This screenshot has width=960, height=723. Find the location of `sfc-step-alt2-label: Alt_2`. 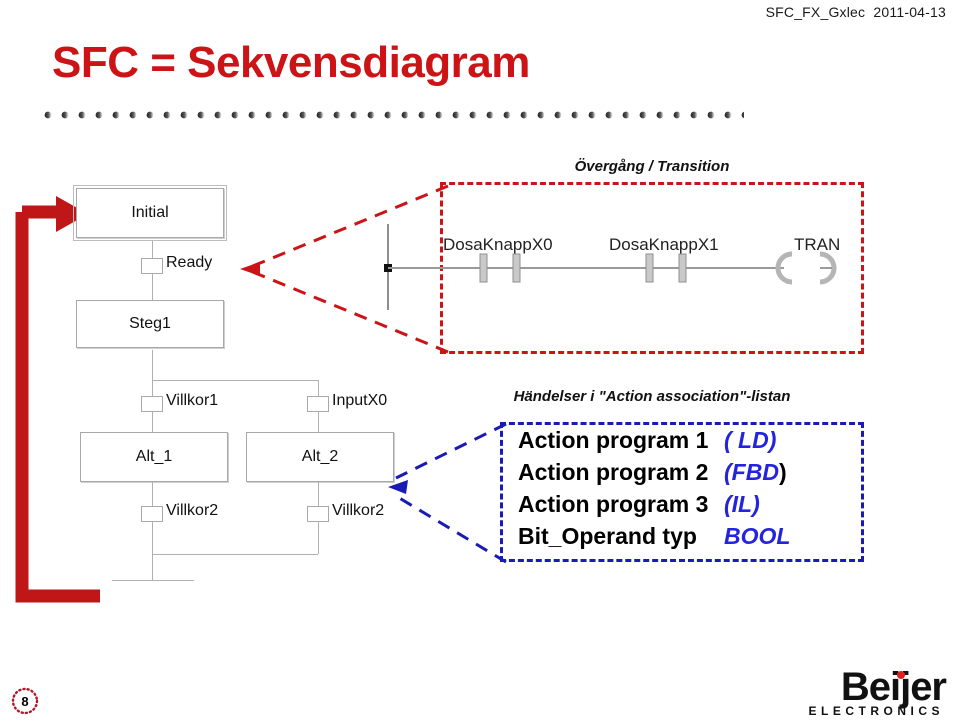

sfc-step-alt2-label: Alt_2 is located at coordinates (320, 456).